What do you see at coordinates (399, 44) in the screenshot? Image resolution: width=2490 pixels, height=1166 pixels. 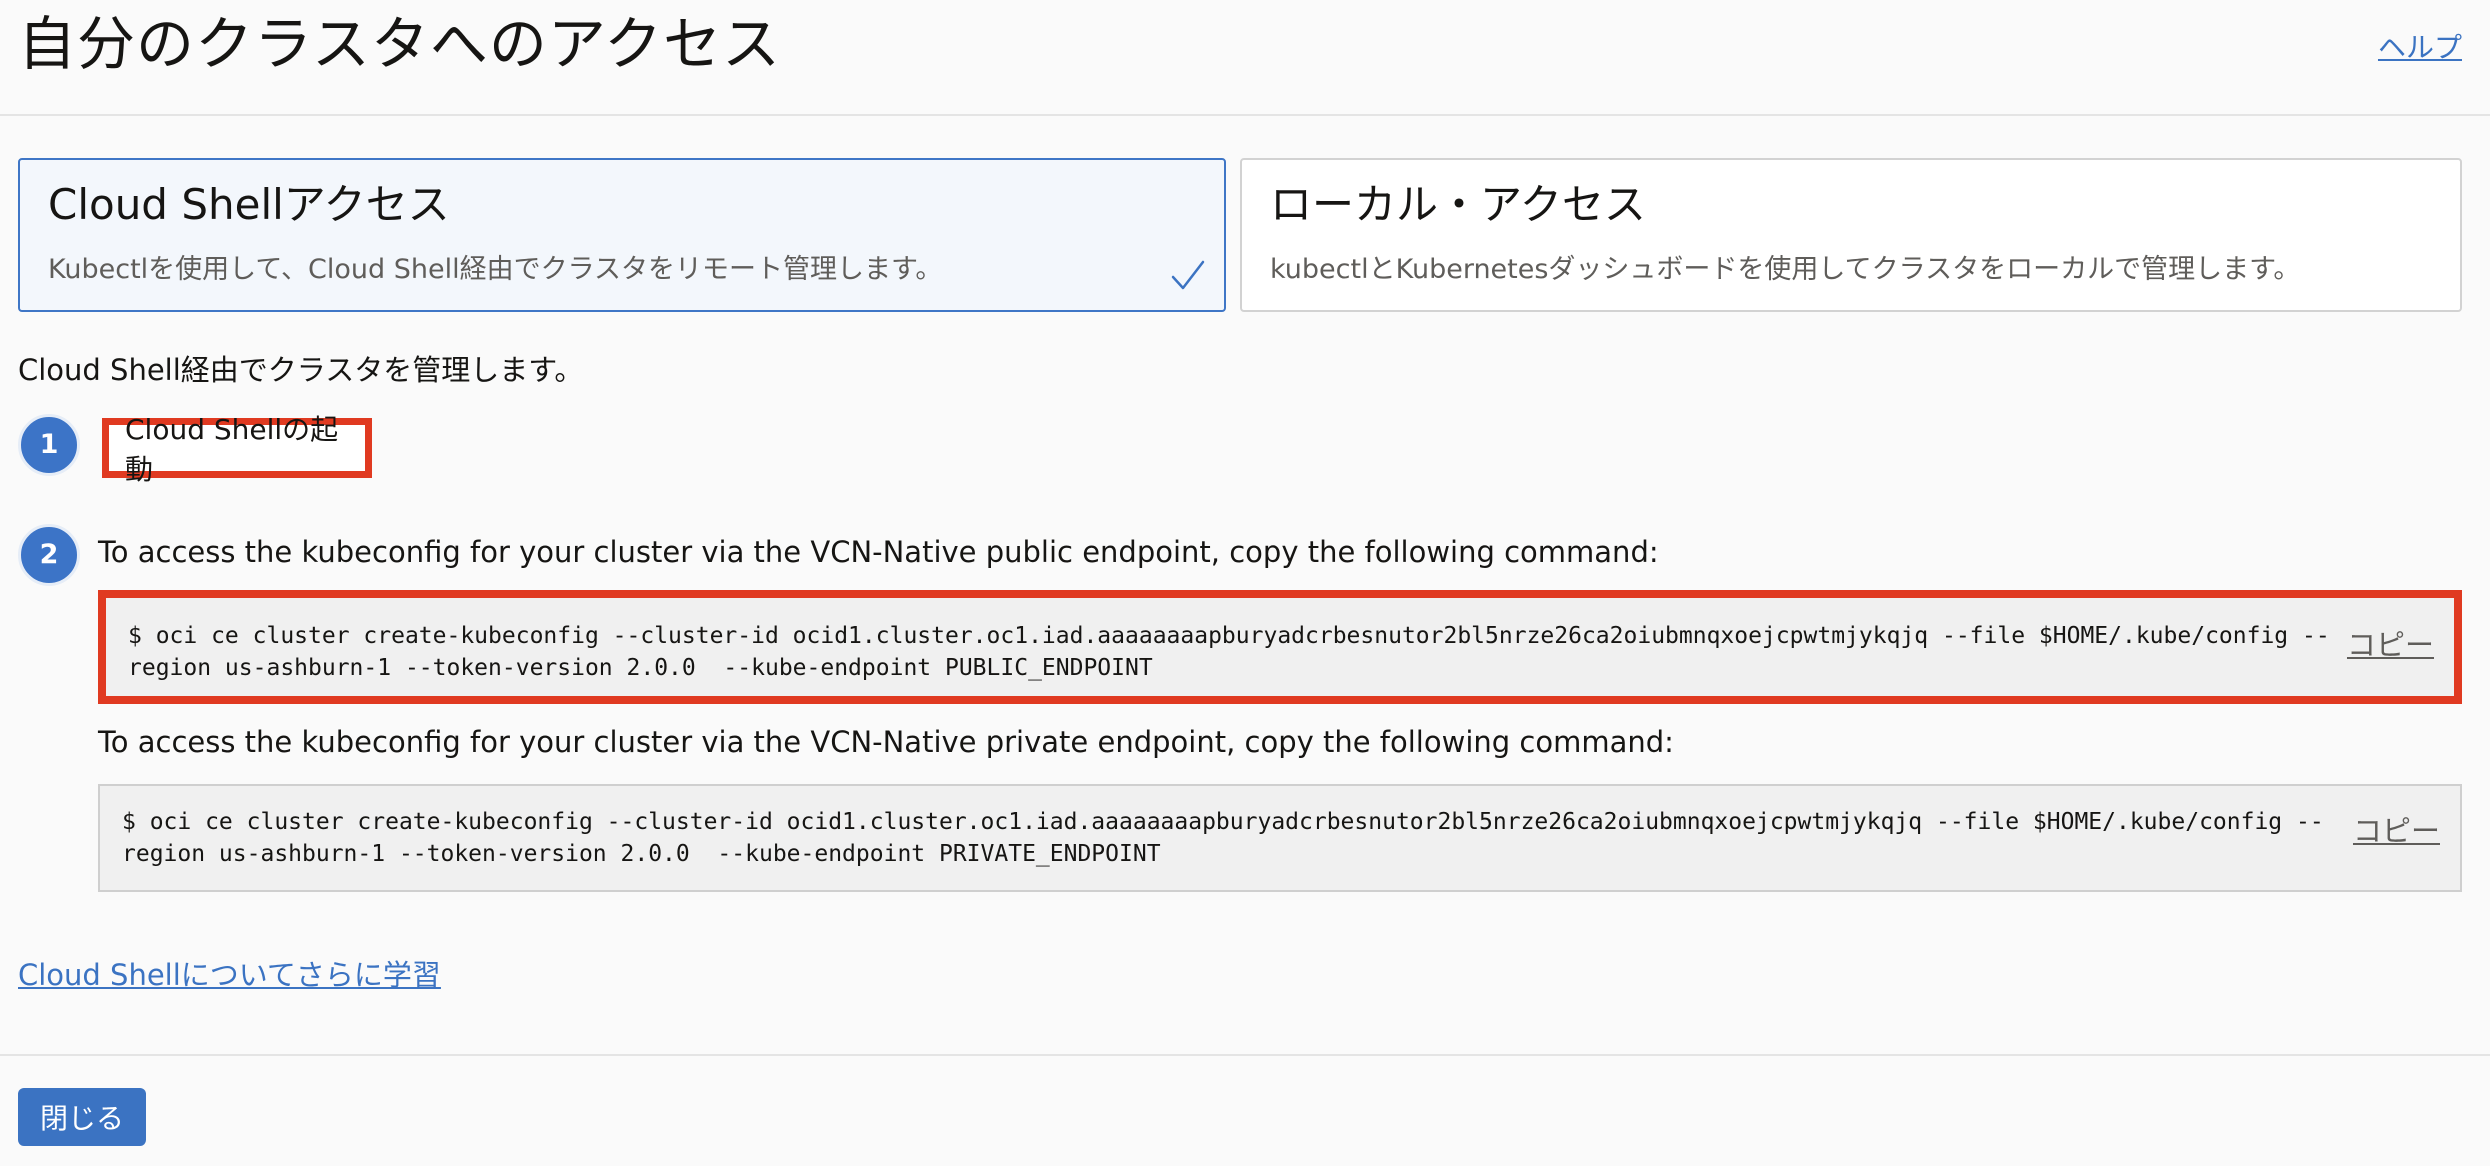 I see `page-title: 自分のクラスタへのアクセス` at bounding box center [399, 44].